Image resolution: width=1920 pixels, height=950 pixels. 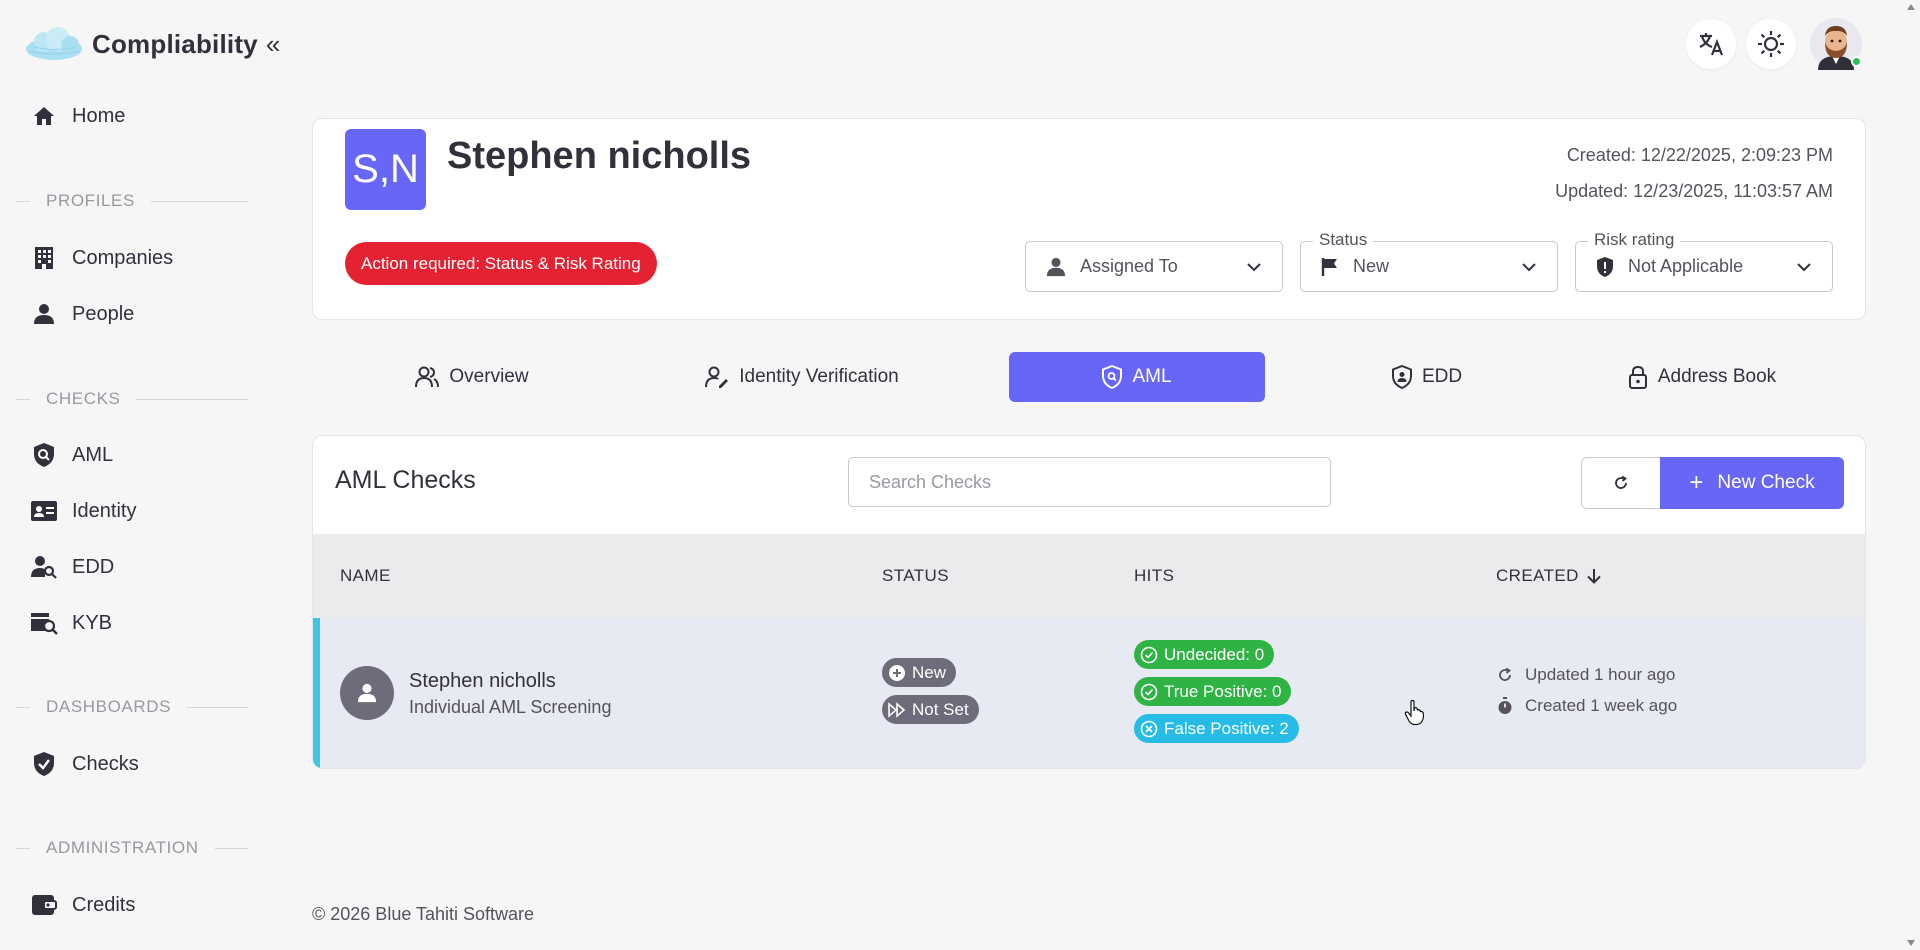 I want to click on column-header-created-label: CREATED, so click(x=1537, y=575).